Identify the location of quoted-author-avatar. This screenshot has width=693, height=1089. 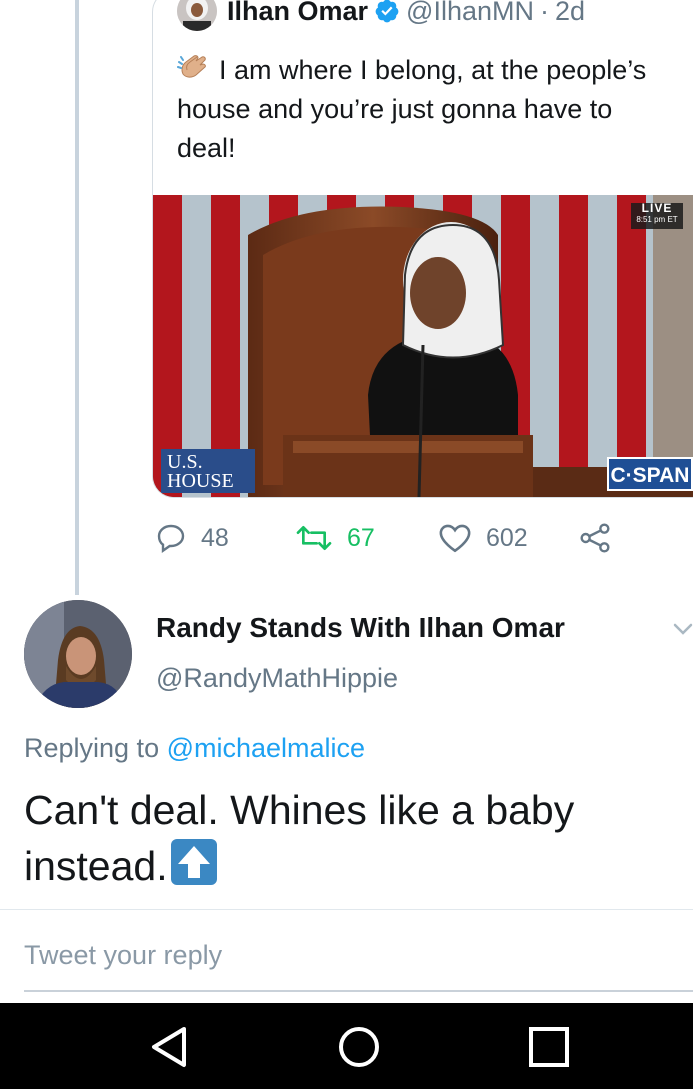
(197, 15).